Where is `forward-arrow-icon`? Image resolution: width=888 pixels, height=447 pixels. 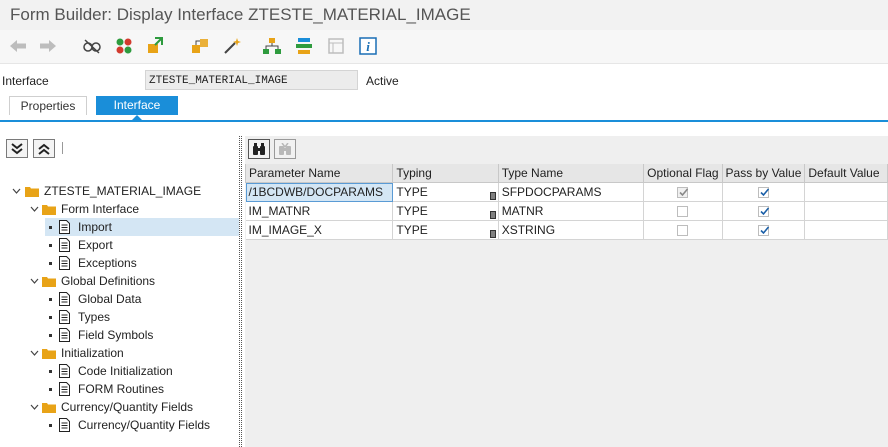
forward-arrow-icon is located at coordinates (48, 46).